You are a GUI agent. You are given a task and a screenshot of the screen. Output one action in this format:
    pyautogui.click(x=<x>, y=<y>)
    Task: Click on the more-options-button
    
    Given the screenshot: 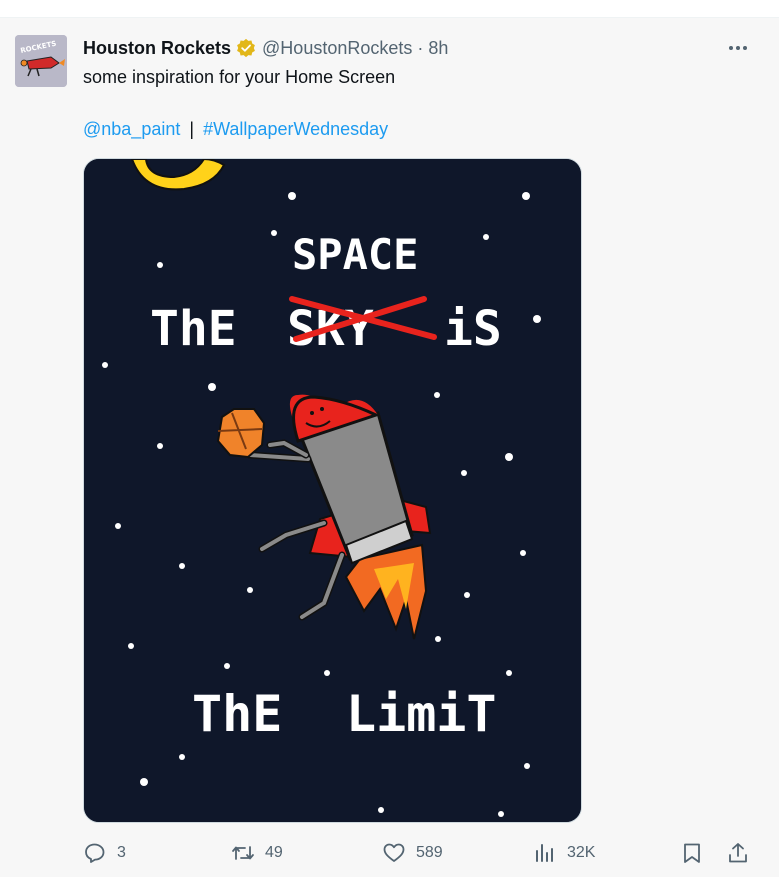 What is the action you would take?
    pyautogui.click(x=739, y=48)
    